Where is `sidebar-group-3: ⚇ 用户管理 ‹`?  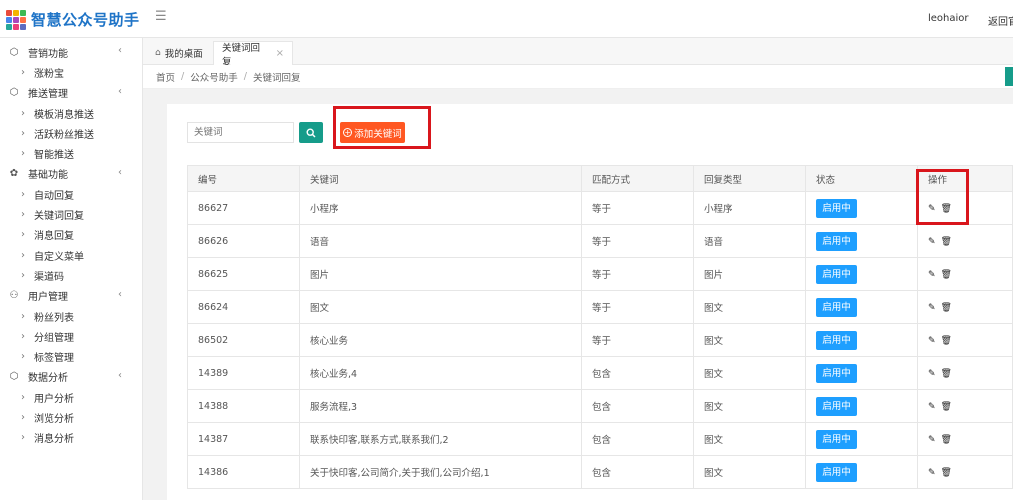
sidebar-group-3: ⚇ 用户管理 ‹ is located at coordinates (71, 296).